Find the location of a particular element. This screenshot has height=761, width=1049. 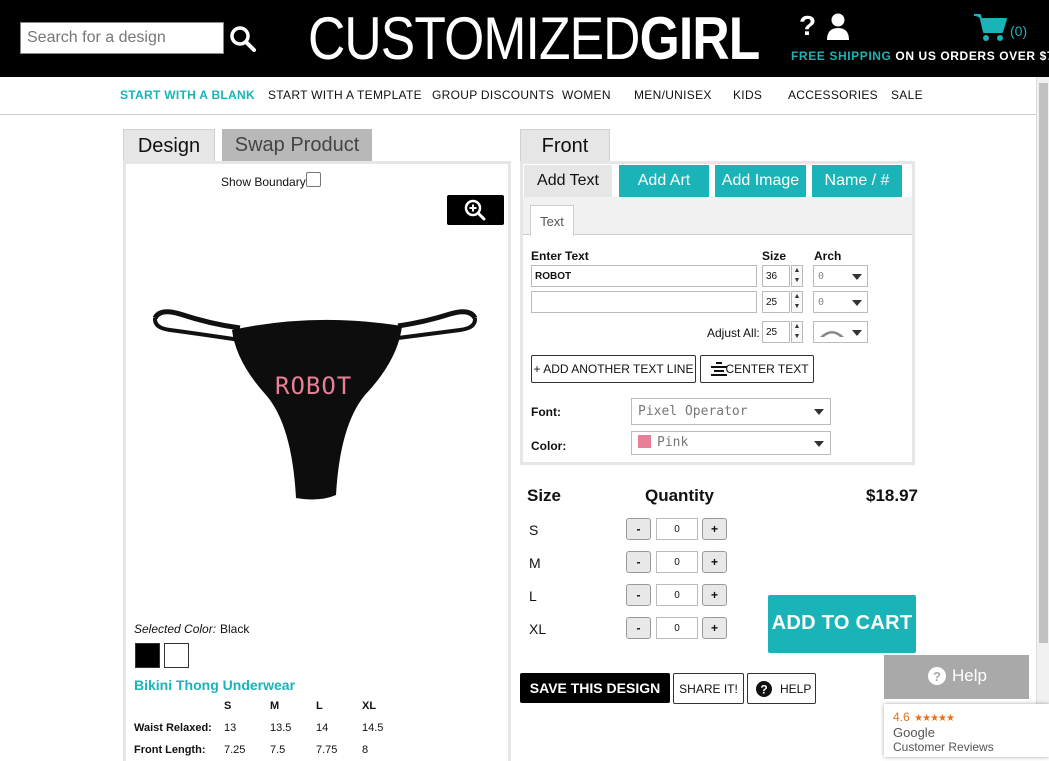

tab-add-art: Add Art is located at coordinates (664, 181).